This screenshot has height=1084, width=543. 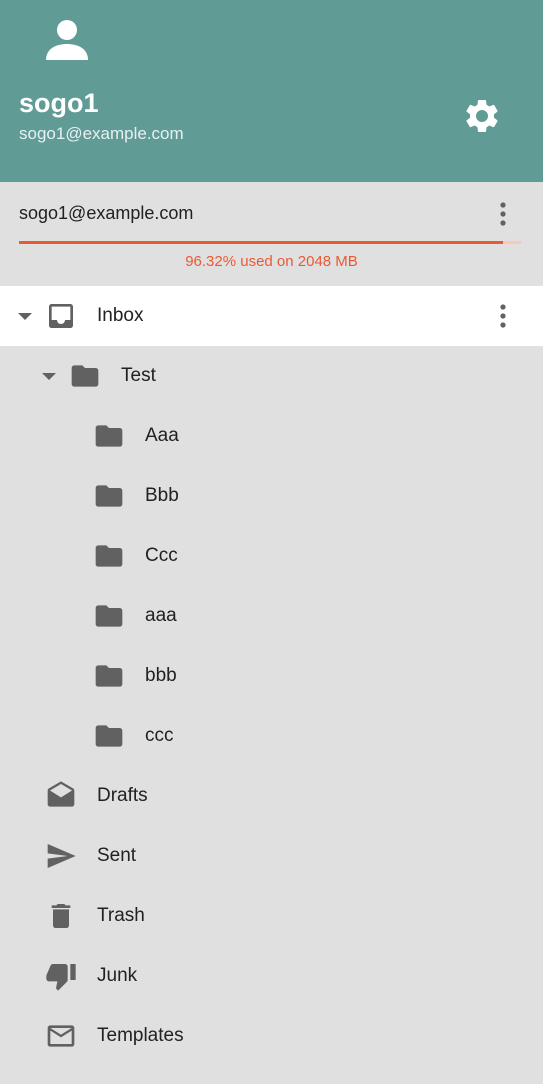 What do you see at coordinates (271, 316) in the screenshot?
I see `folder-inbox: Inbox` at bounding box center [271, 316].